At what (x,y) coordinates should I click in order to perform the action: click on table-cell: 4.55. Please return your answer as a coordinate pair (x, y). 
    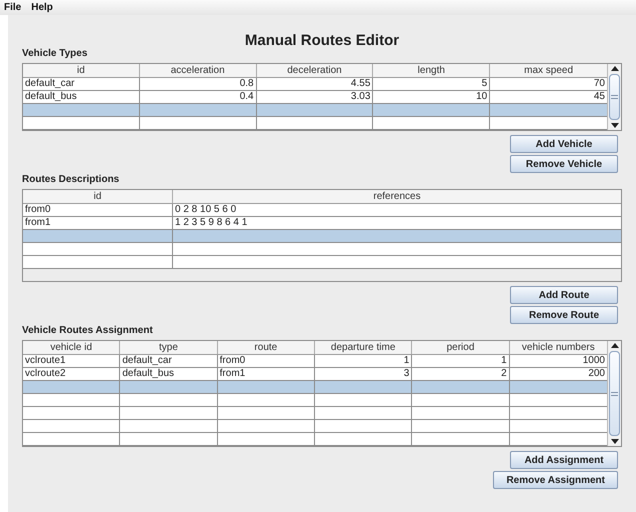
    Looking at the image, I should click on (360, 83).